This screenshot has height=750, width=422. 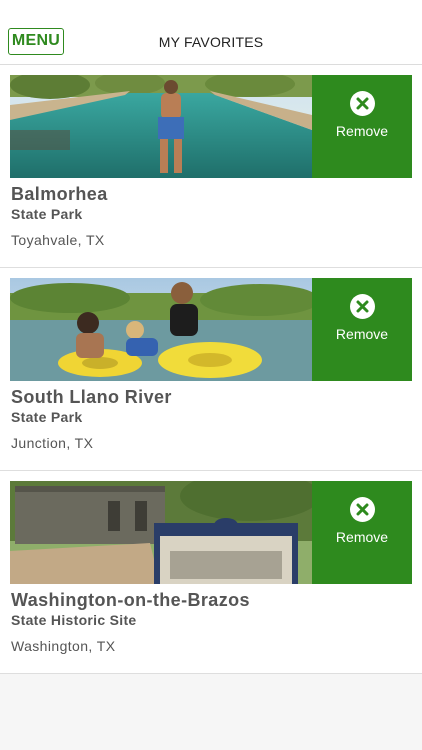 I want to click on app-header: MENU MY FAVORITES, so click(x=211, y=32).